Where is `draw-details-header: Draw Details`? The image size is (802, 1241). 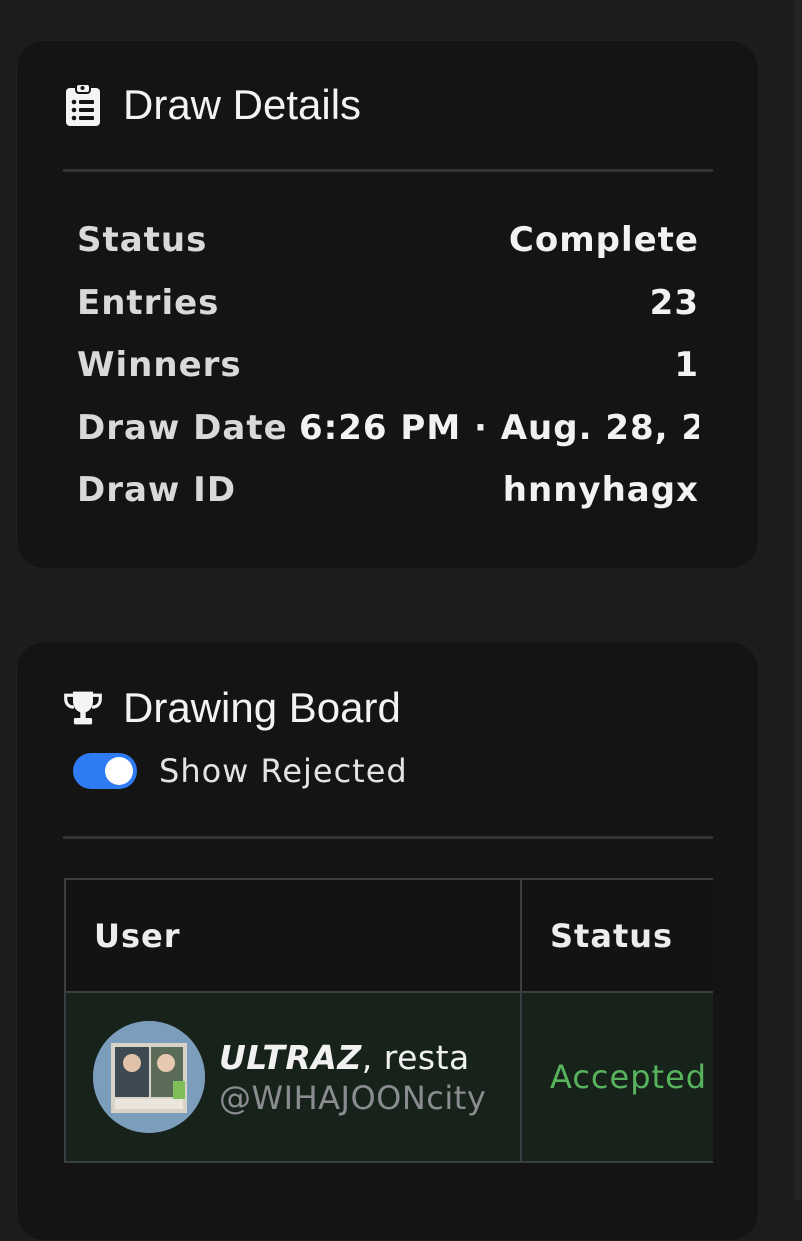
draw-details-header: Draw Details is located at coordinates (212, 105).